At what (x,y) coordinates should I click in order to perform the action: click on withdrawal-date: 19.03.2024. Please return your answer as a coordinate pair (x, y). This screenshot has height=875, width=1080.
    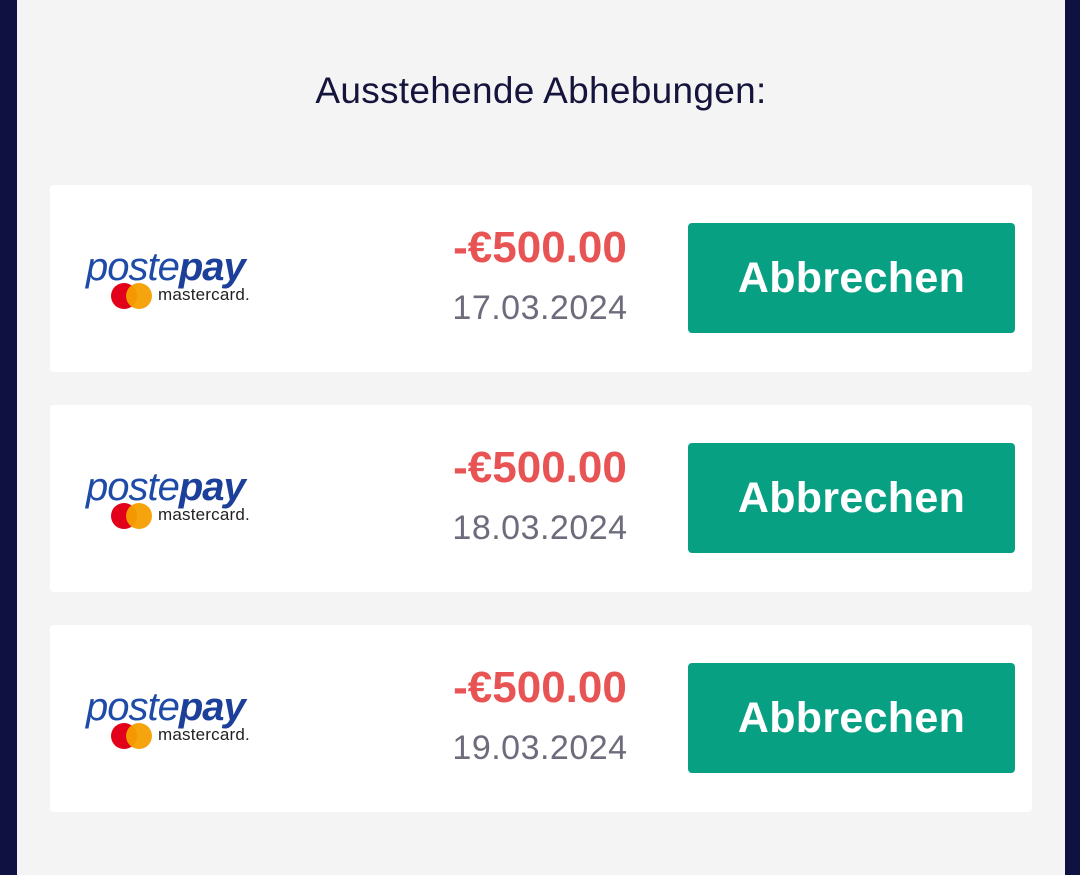
    Looking at the image, I should click on (540, 748).